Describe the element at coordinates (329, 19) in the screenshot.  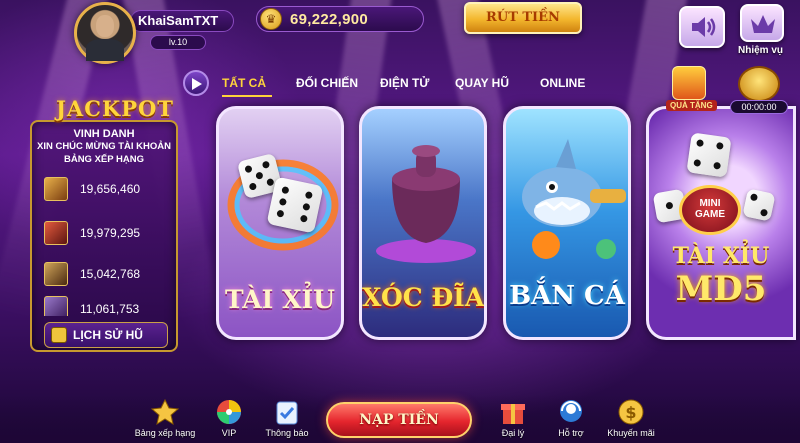
I see `coin-balance: 69,222,900` at that location.